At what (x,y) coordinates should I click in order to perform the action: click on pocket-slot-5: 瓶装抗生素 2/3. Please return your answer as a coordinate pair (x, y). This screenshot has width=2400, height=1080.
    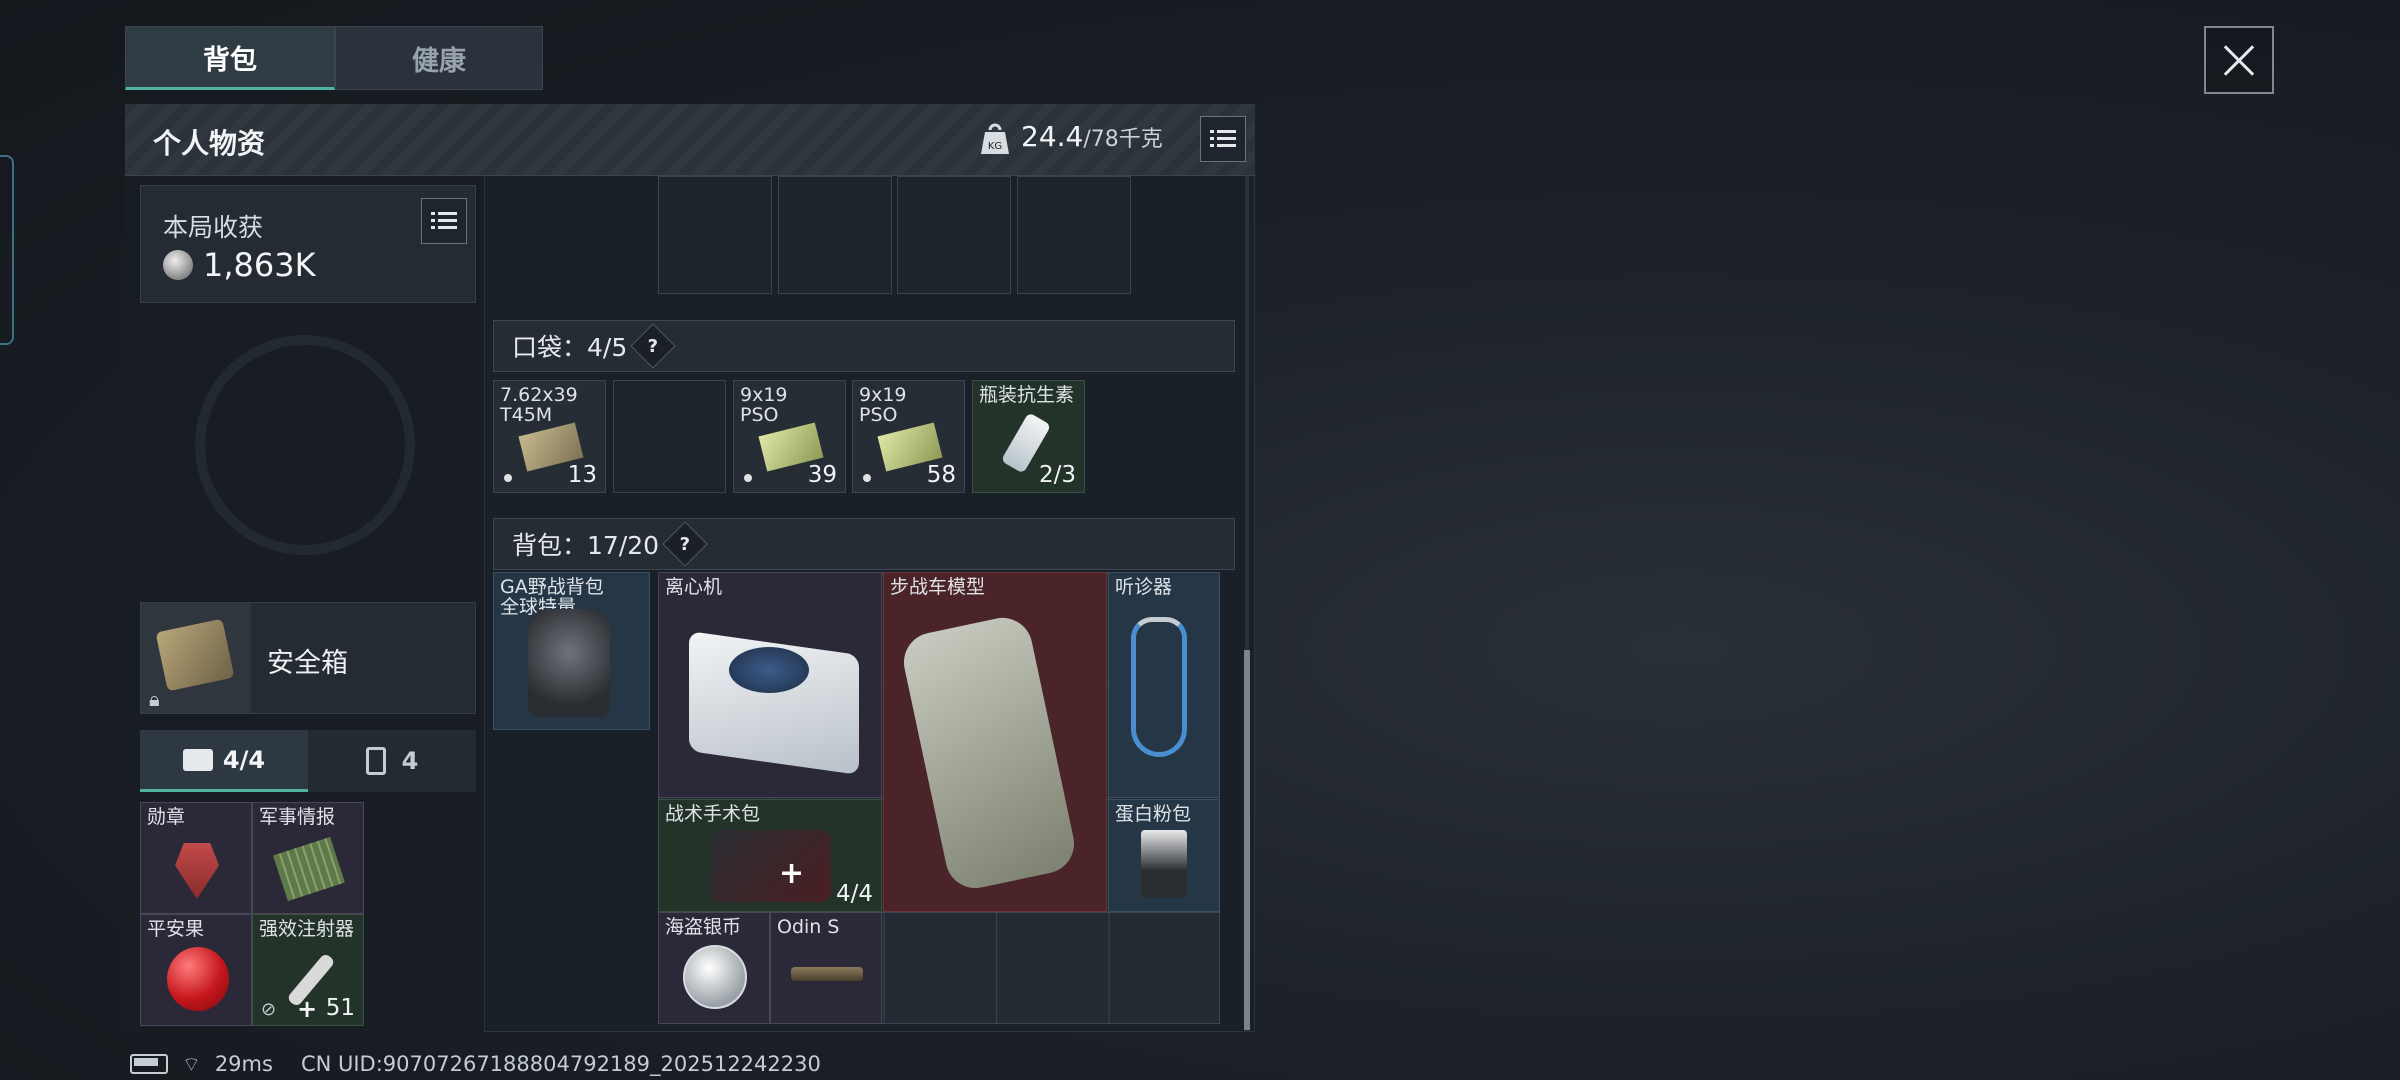
    Looking at the image, I should click on (1028, 436).